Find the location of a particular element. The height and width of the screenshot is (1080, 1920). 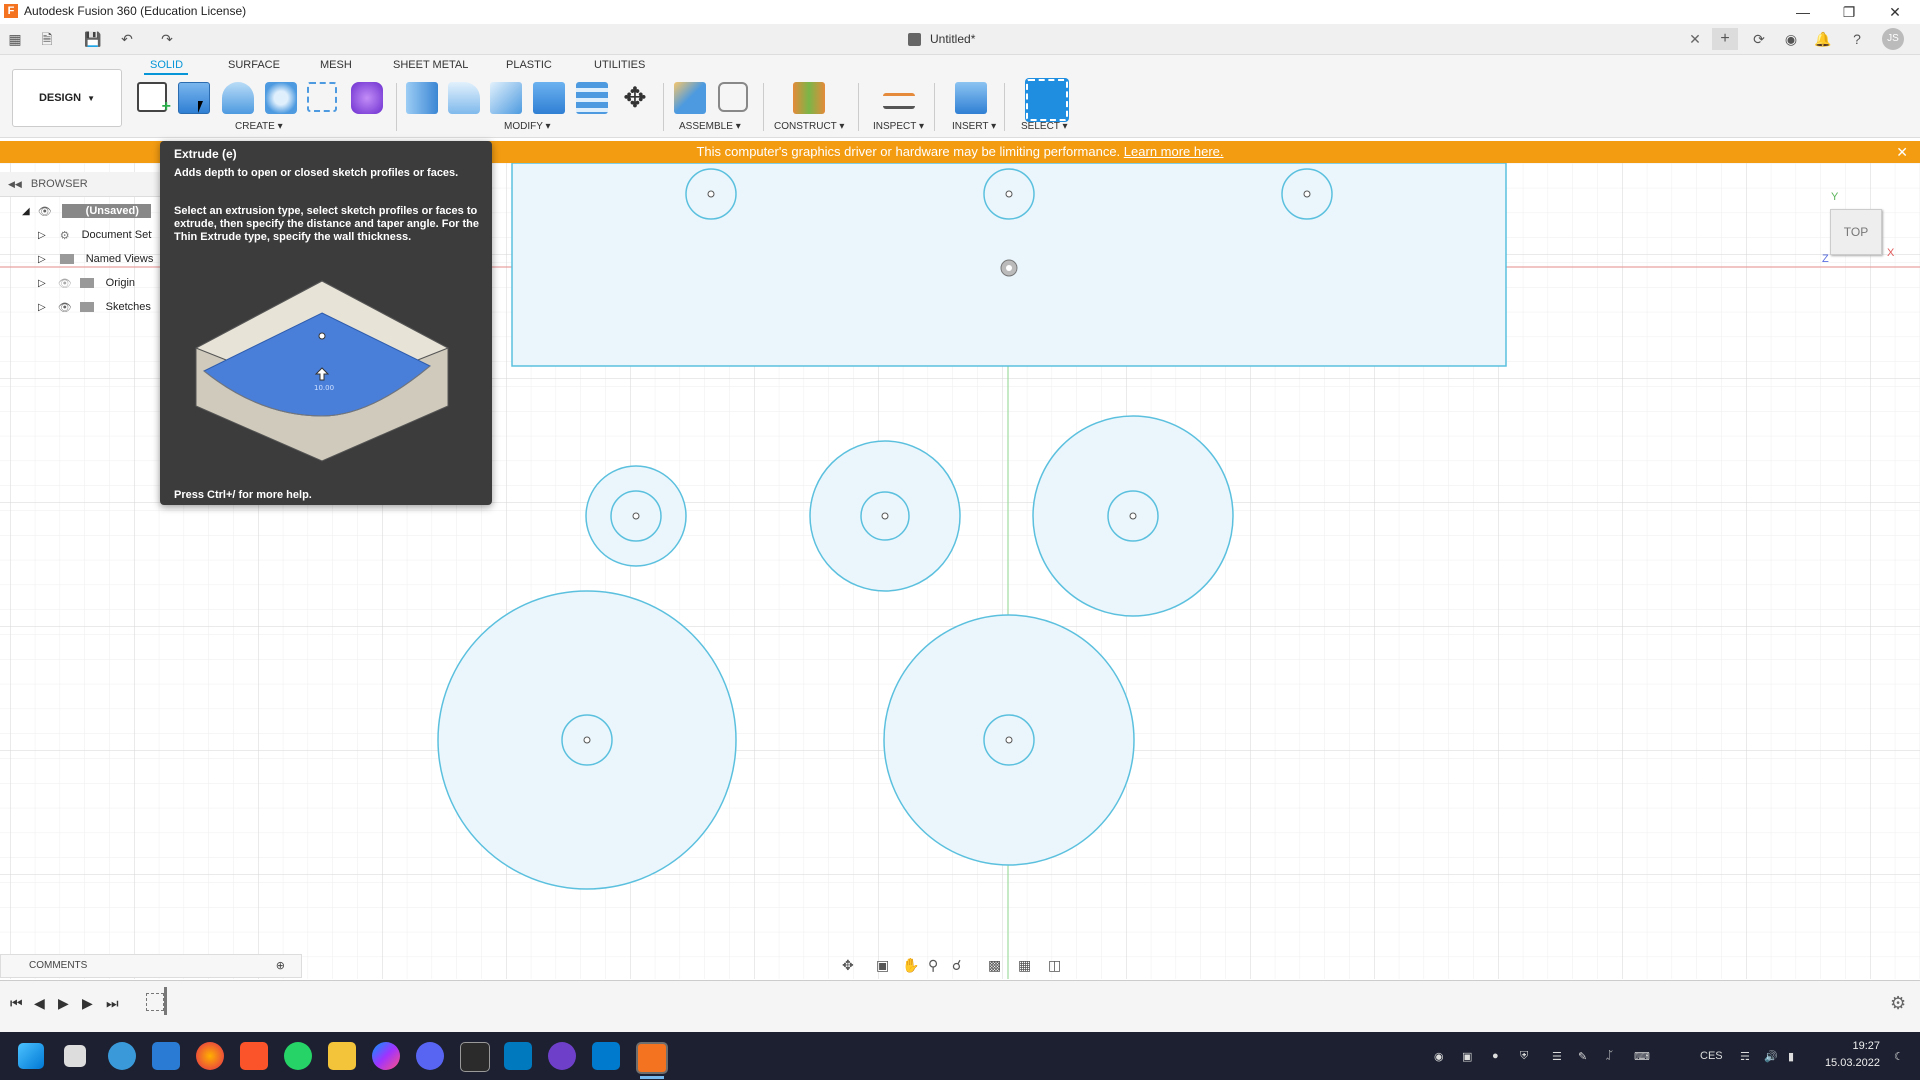

keyboard-icon: ⌨ is located at coordinates (1642, 1056).